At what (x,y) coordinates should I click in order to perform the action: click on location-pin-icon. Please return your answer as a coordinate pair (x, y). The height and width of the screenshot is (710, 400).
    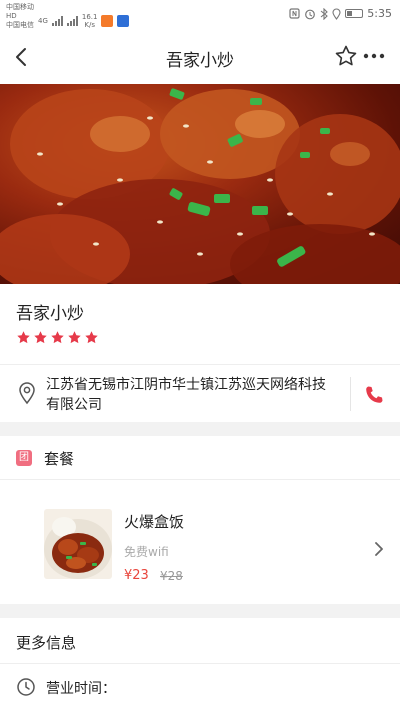
    Looking at the image, I should click on (27, 393).